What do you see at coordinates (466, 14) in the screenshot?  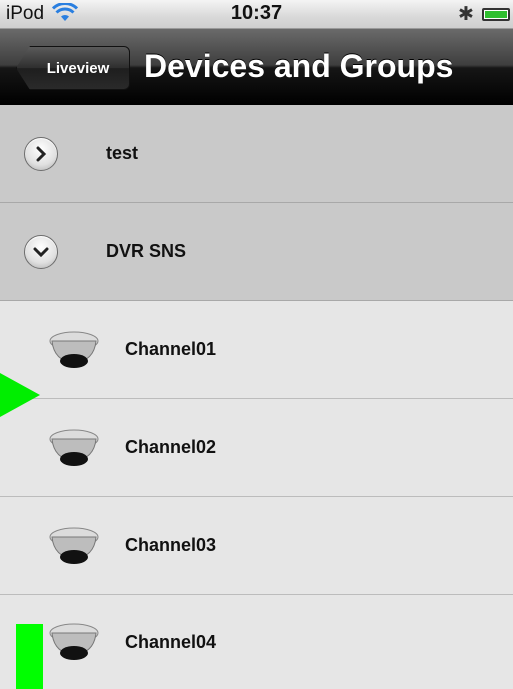 I see `bluetooth-icon: ✱` at bounding box center [466, 14].